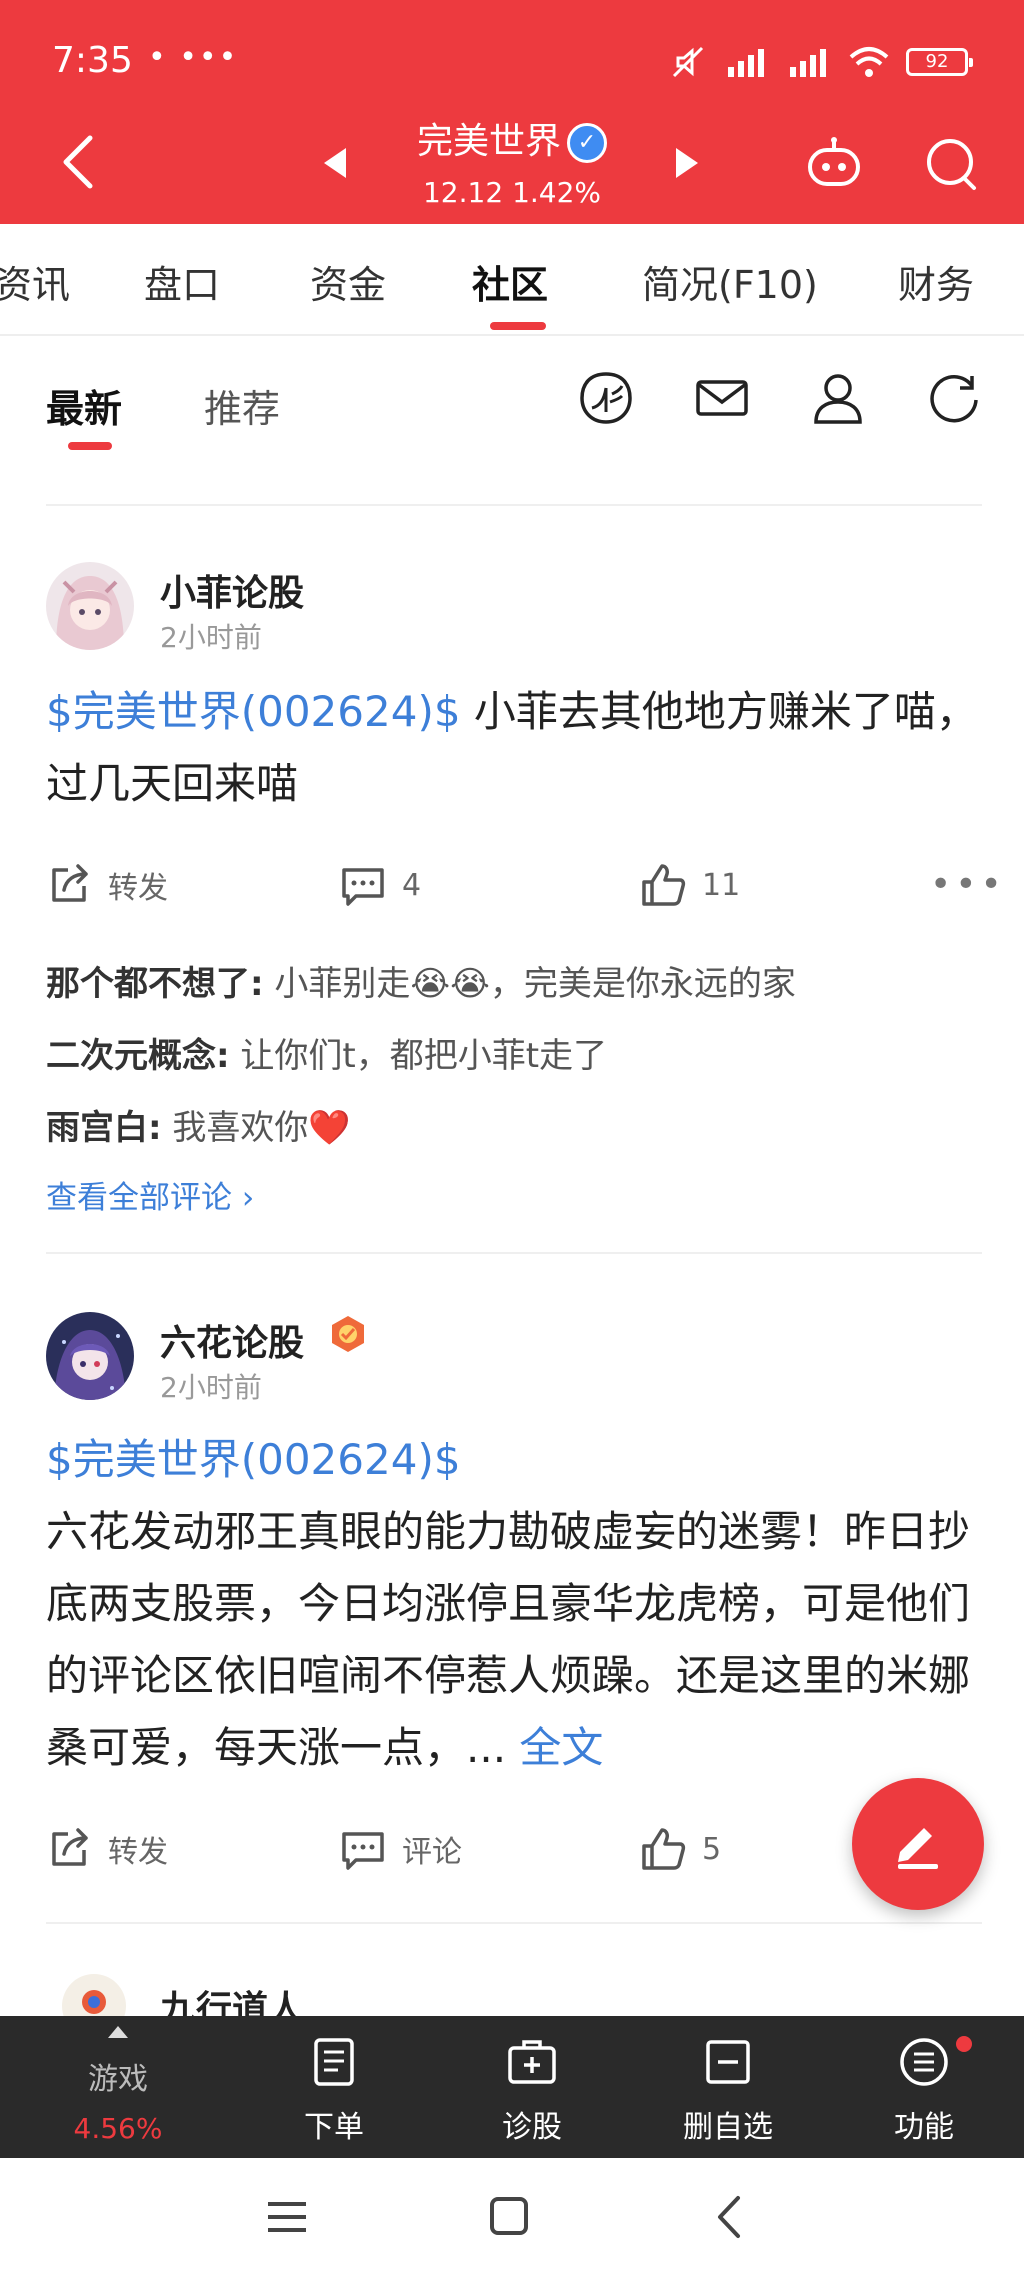 The image size is (1024, 2275). What do you see at coordinates (150, 1194) in the screenshot?
I see `view-all-comments-link: 查看全部评论 ›` at bounding box center [150, 1194].